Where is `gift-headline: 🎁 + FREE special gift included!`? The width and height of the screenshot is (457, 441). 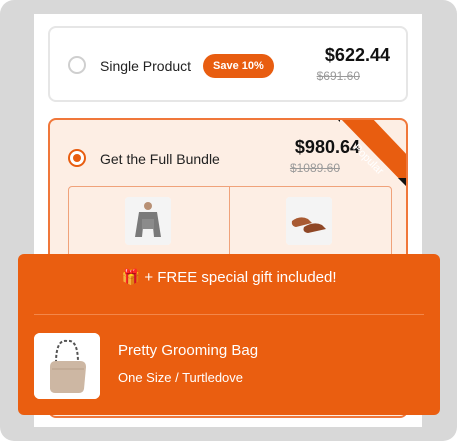 gift-headline: 🎁 + FREE special gift included! is located at coordinates (229, 277).